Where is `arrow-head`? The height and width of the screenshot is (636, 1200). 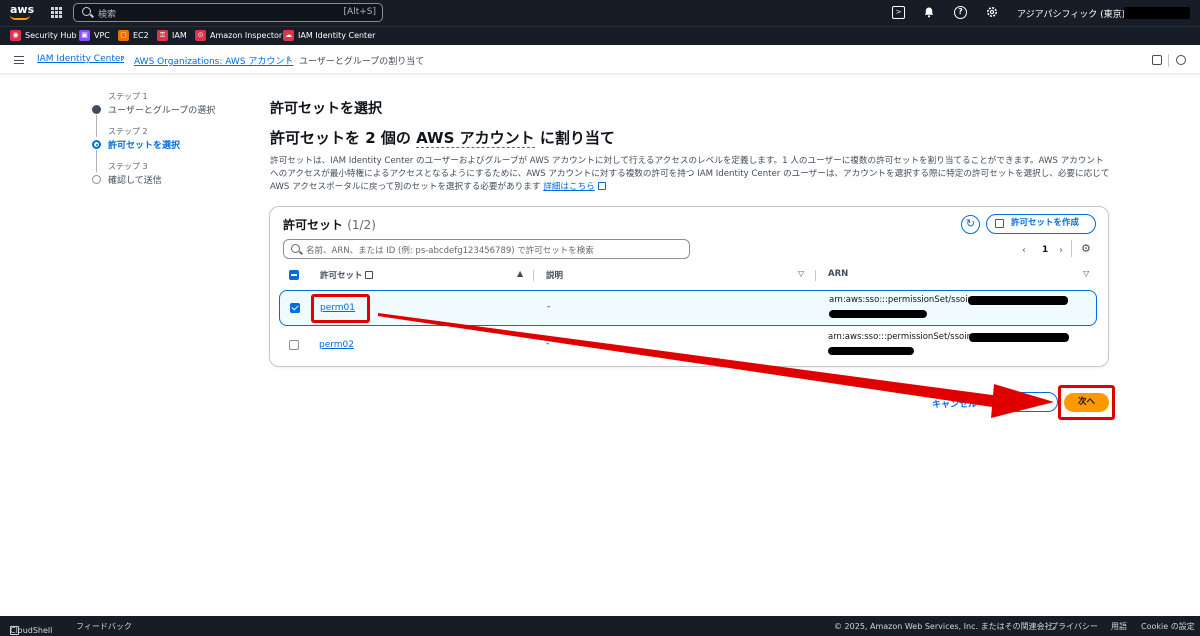 arrow-head is located at coordinates (1022, 401).